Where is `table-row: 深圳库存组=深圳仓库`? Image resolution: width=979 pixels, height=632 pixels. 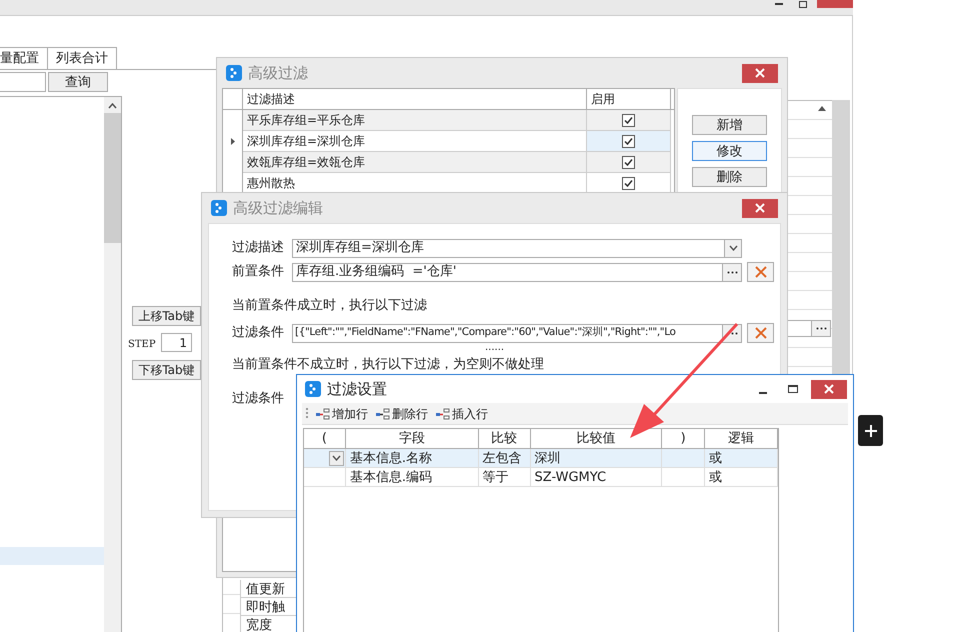 table-row: 深圳库存组=深圳仓库 is located at coordinates (448, 141).